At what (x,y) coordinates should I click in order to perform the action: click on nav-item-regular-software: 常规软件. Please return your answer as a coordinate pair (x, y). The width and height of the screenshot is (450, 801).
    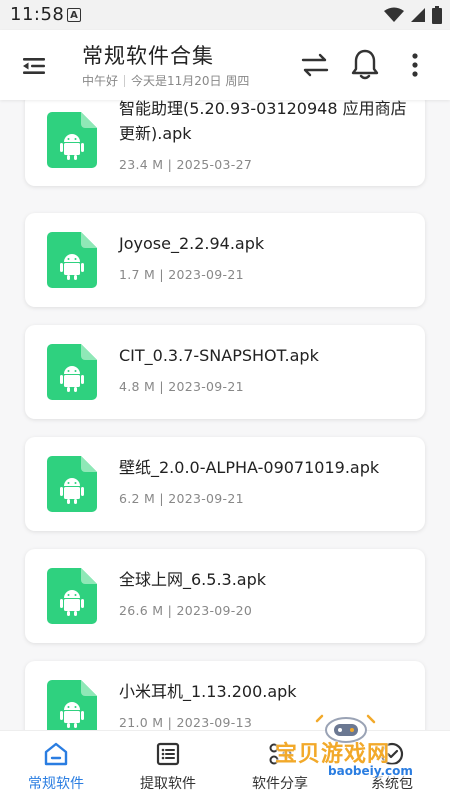
    Looking at the image, I should click on (56, 766).